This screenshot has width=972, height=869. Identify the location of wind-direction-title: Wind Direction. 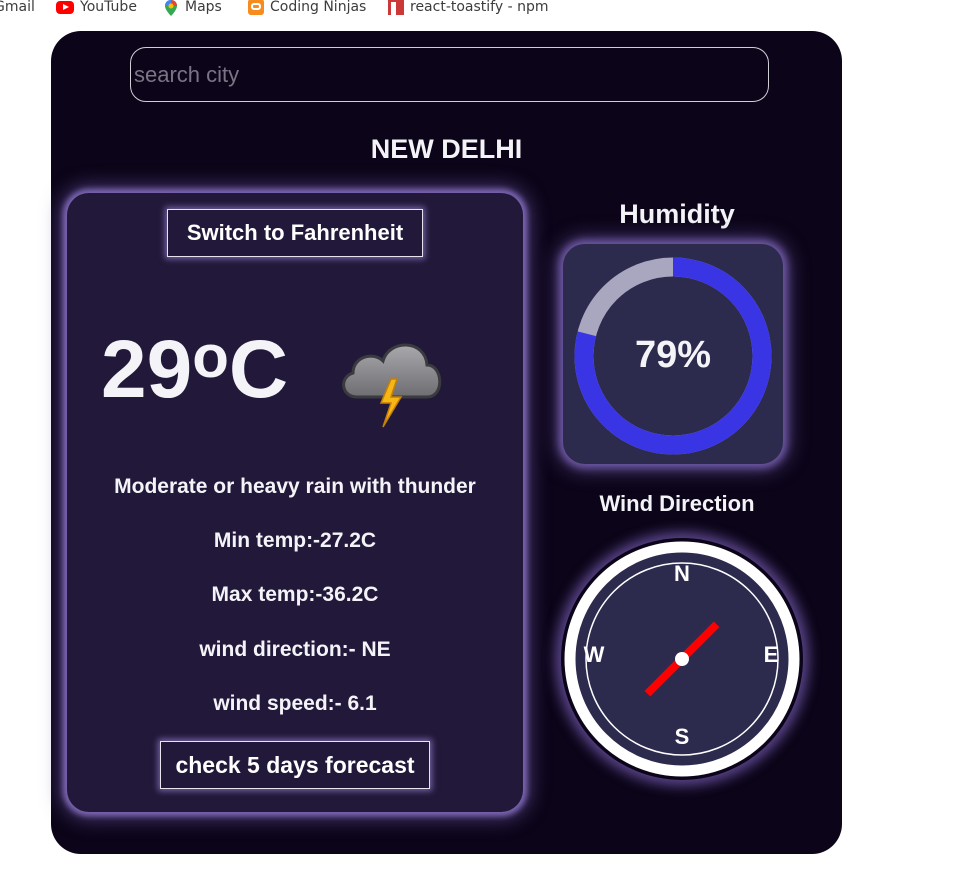
(677, 503).